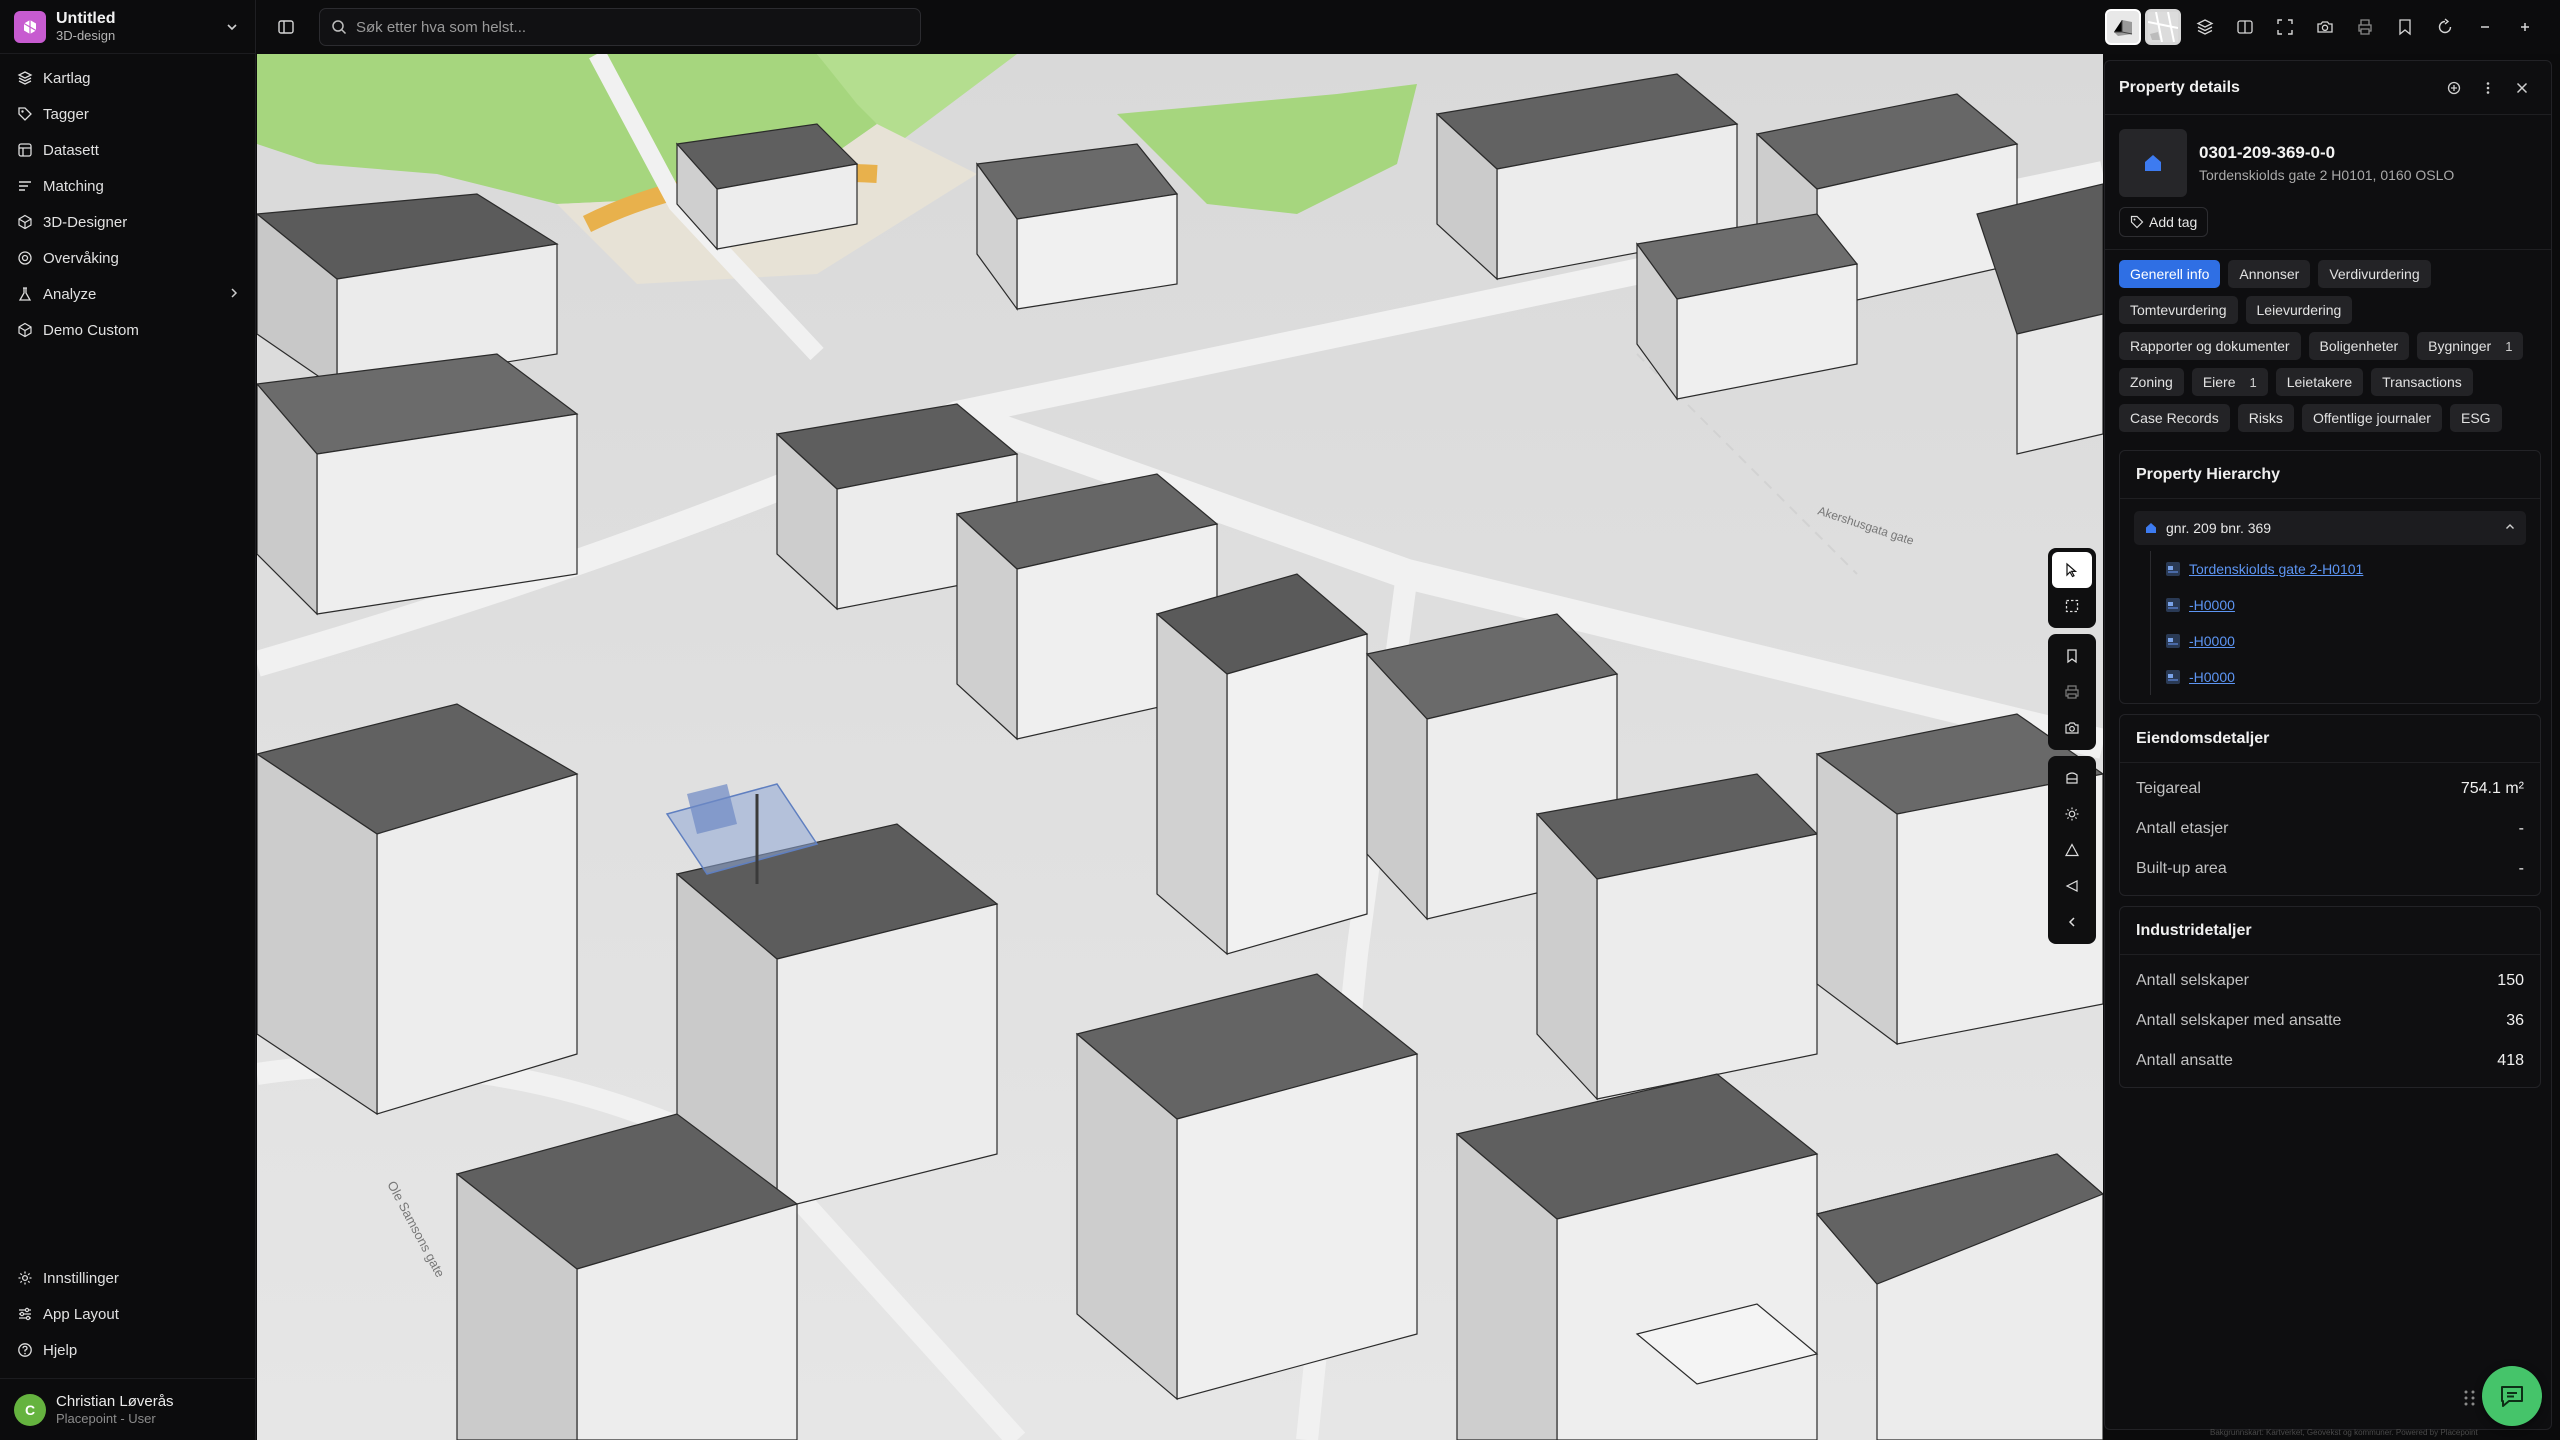  Describe the element at coordinates (2269, 274) in the screenshot. I see `tab-annonser: Annonser` at that location.